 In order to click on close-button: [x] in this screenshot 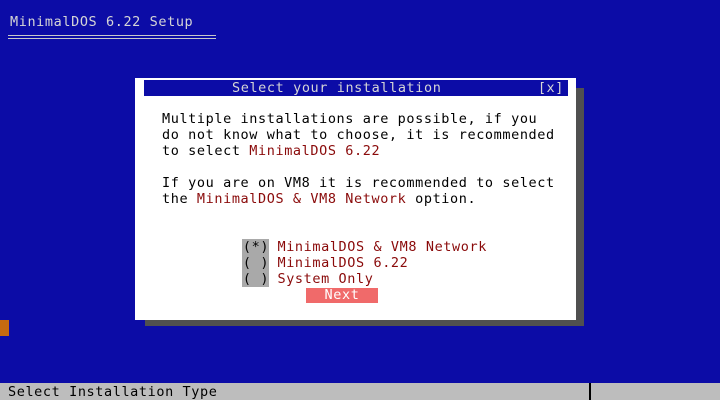, I will do `click(551, 88)`.